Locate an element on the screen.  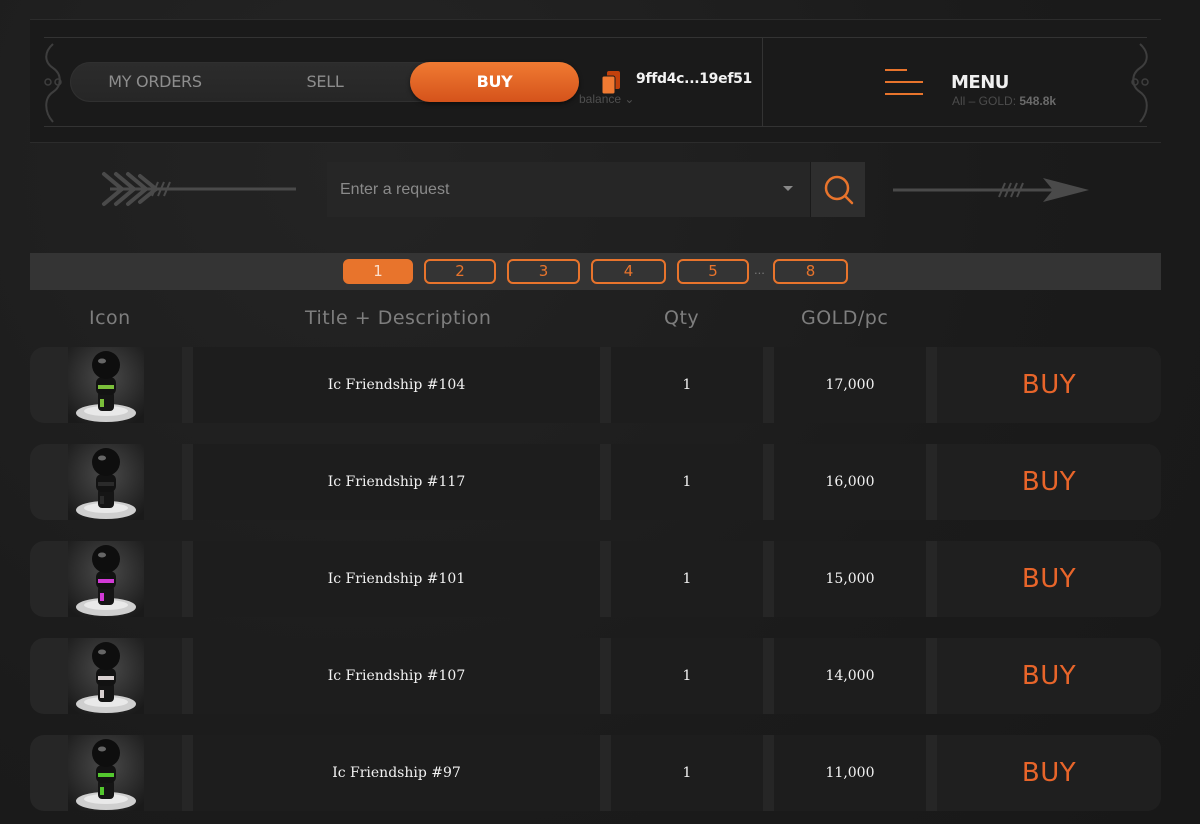
listing-row: Ic Friendship #101 1 15,000 BUY is located at coordinates (595, 579).